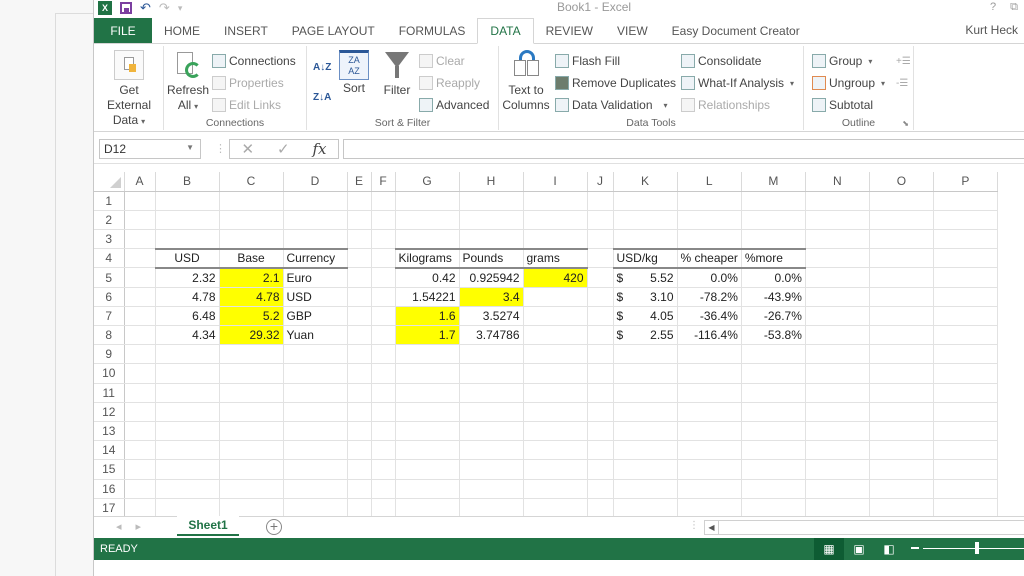  Describe the element at coordinates (251, 220) in the screenshot. I see `cell-c2` at that location.